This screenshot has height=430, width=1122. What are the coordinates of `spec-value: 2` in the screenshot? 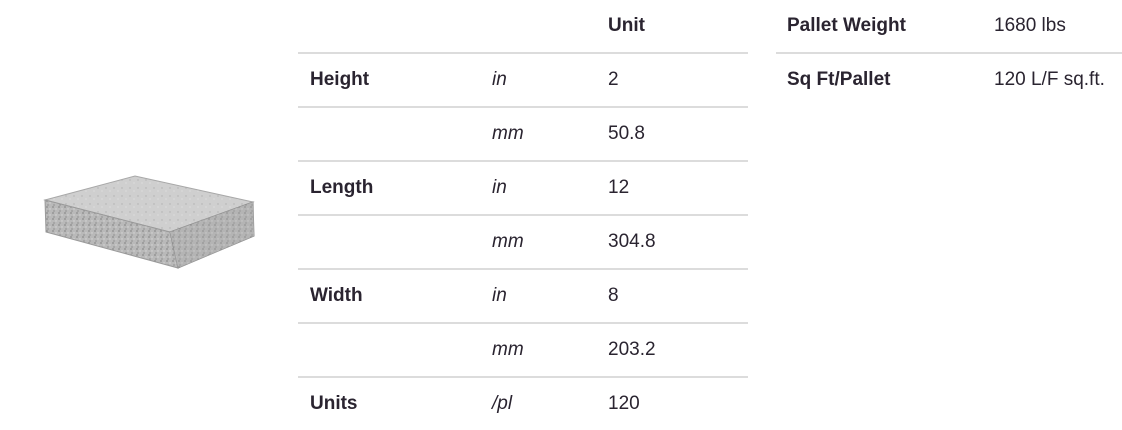 It's located at (678, 80).